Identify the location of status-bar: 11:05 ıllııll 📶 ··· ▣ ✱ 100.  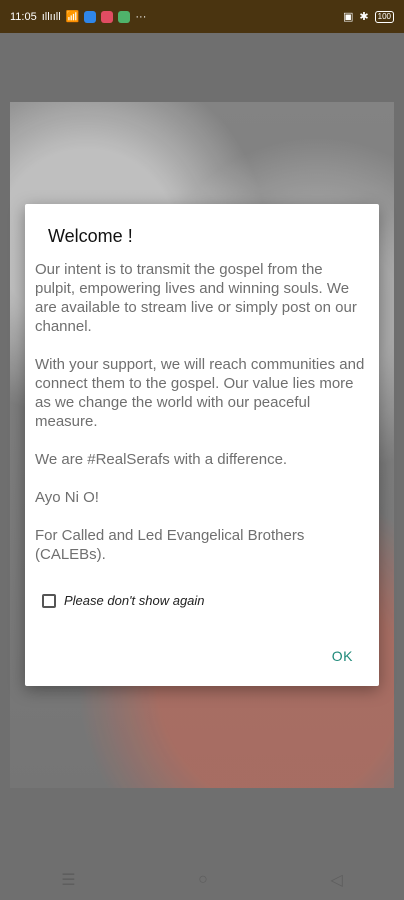
(202, 16).